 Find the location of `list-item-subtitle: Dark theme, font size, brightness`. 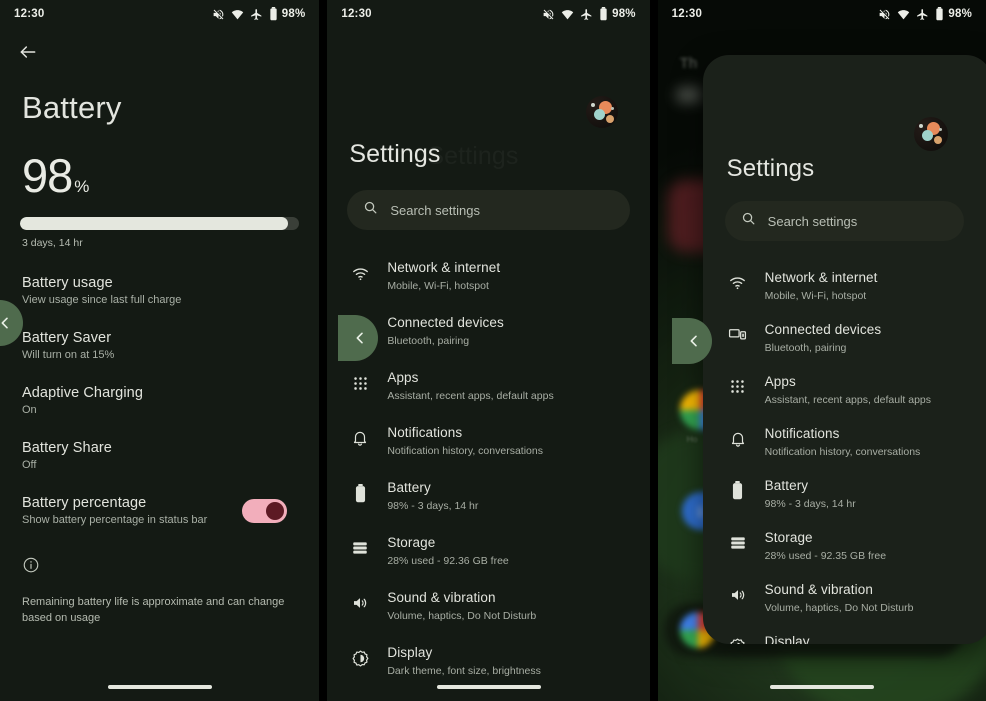

list-item-subtitle: Dark theme, font size, brightness is located at coordinates (464, 671).